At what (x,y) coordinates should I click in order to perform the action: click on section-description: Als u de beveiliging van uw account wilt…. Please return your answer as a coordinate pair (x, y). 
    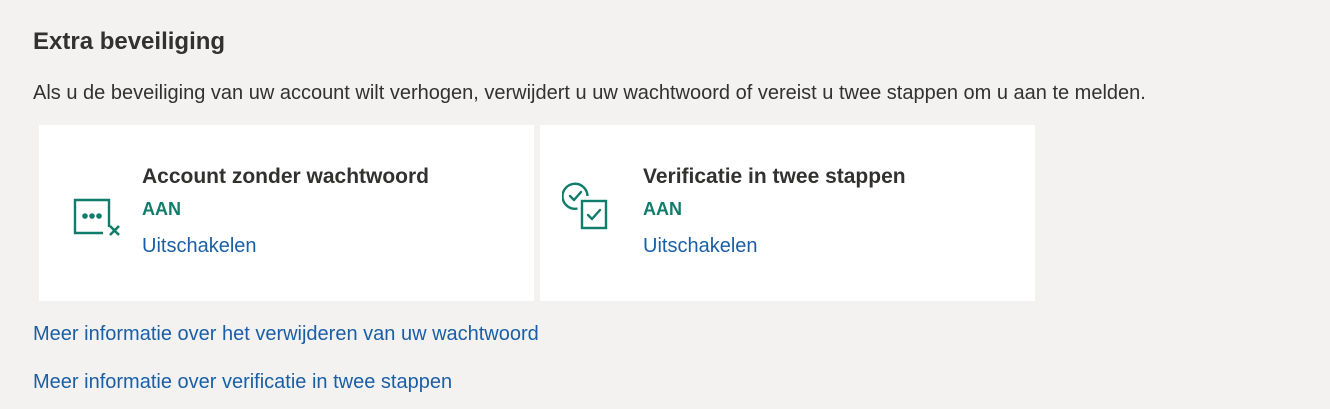
    Looking at the image, I should click on (589, 93).